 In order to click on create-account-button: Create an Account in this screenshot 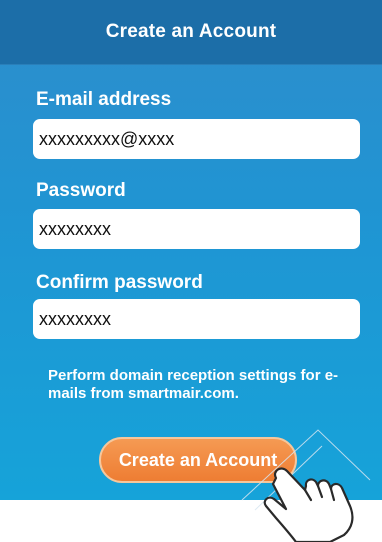, I will do `click(198, 460)`.